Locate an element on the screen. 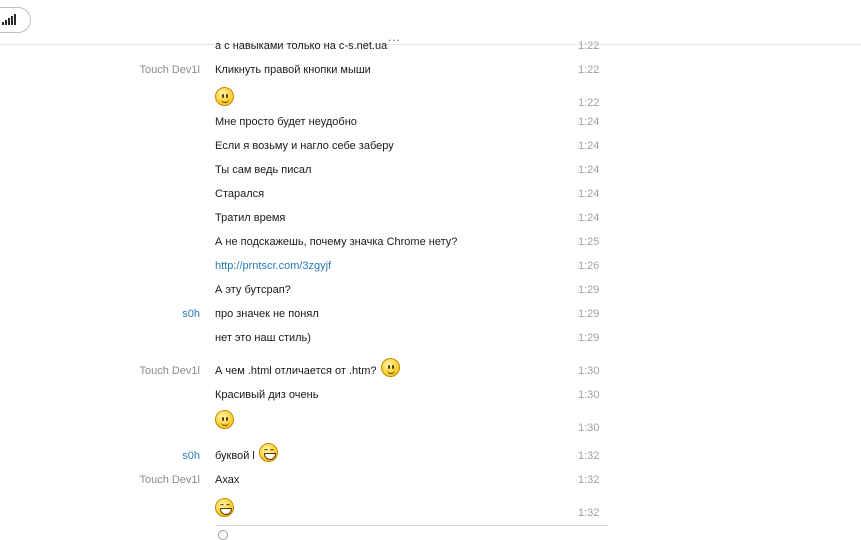 Image resolution: width=861 pixels, height=540 pixels. message-body: про значек не понял is located at coordinates (267, 314).